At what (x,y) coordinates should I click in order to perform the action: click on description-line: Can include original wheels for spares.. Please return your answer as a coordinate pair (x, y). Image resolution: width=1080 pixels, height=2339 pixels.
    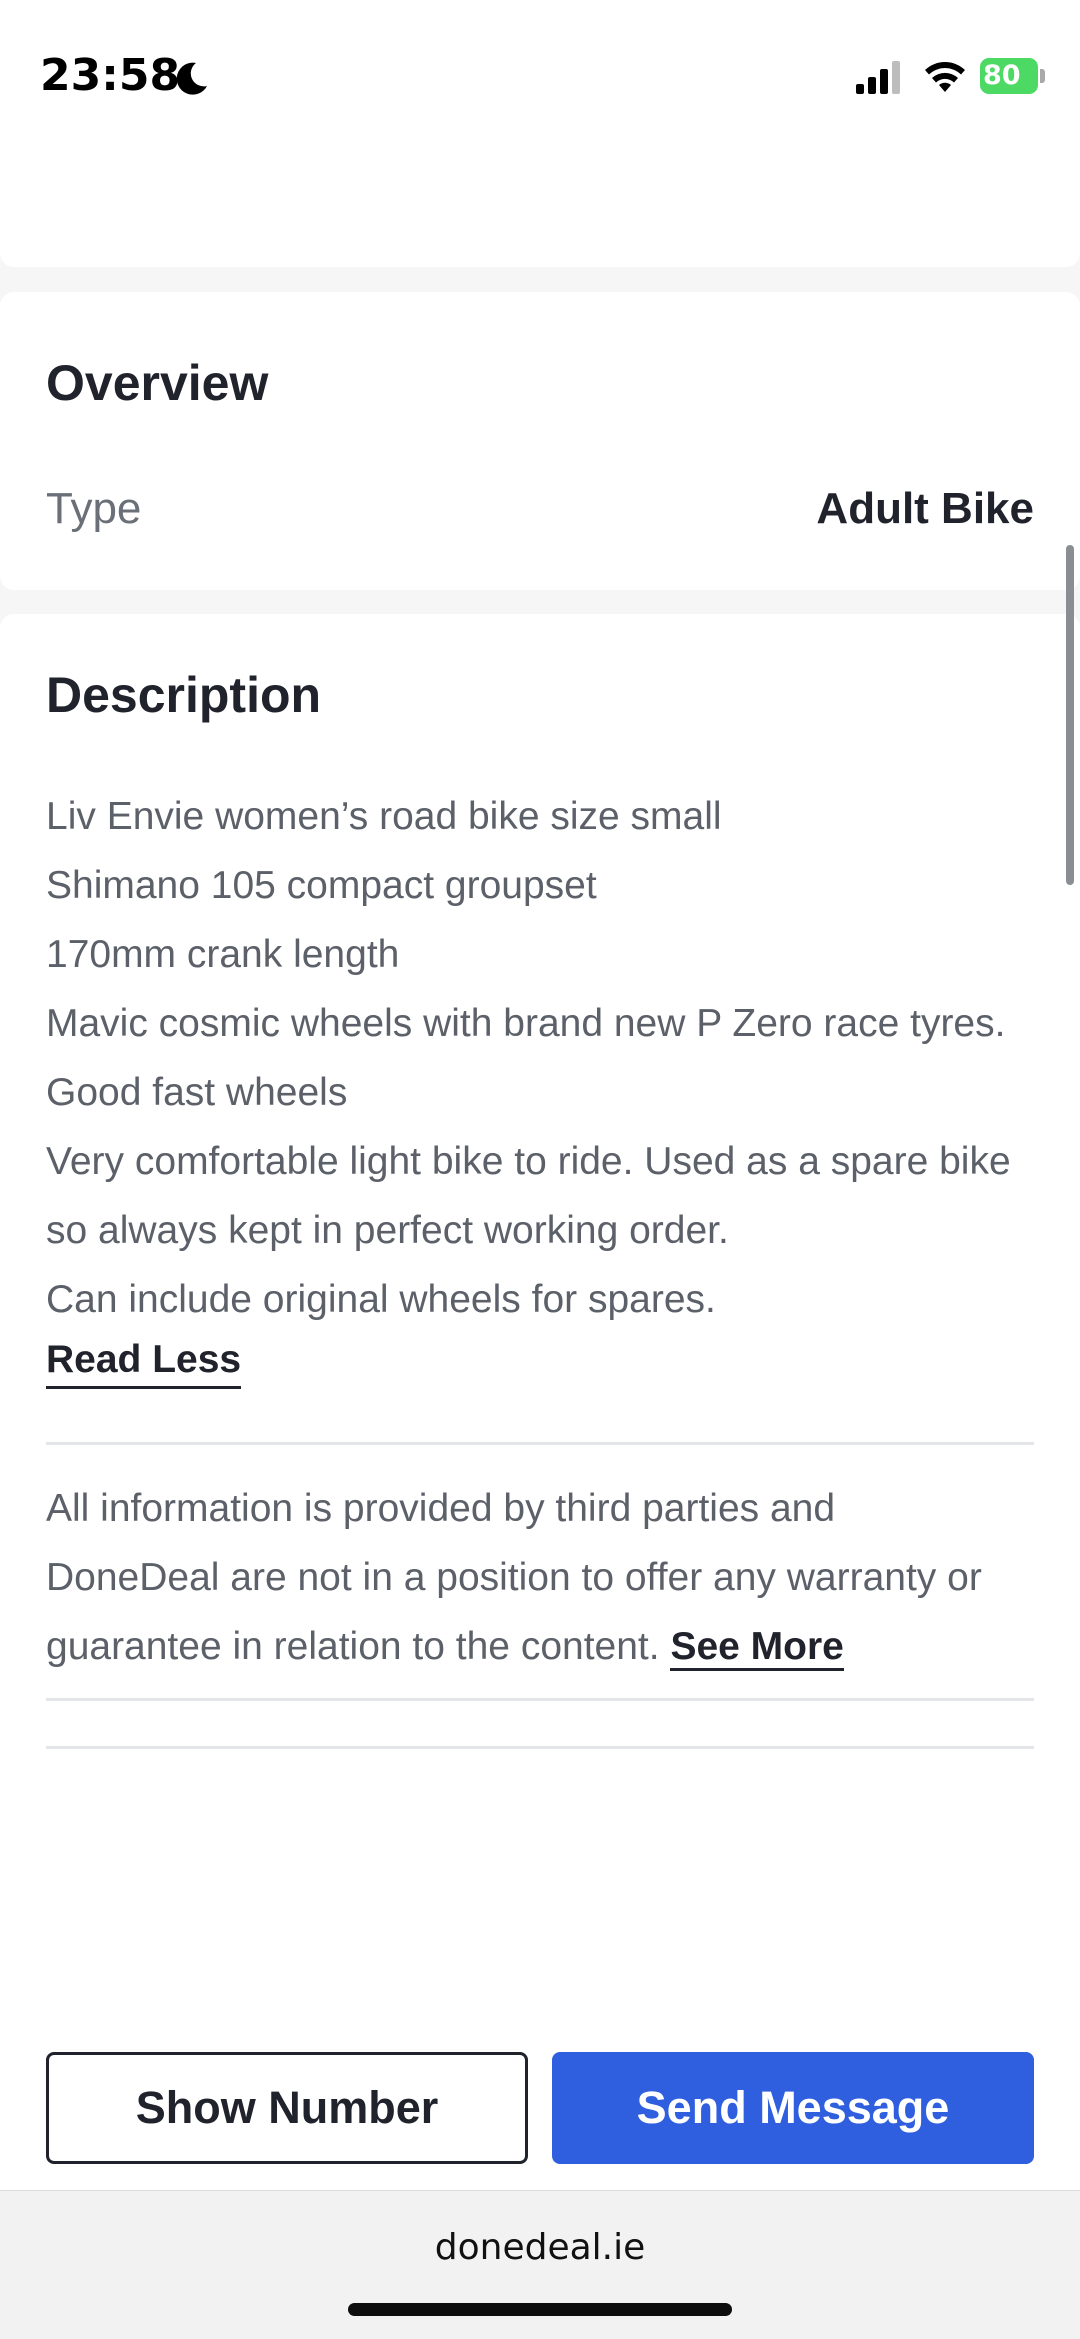
    Looking at the image, I should click on (381, 1299).